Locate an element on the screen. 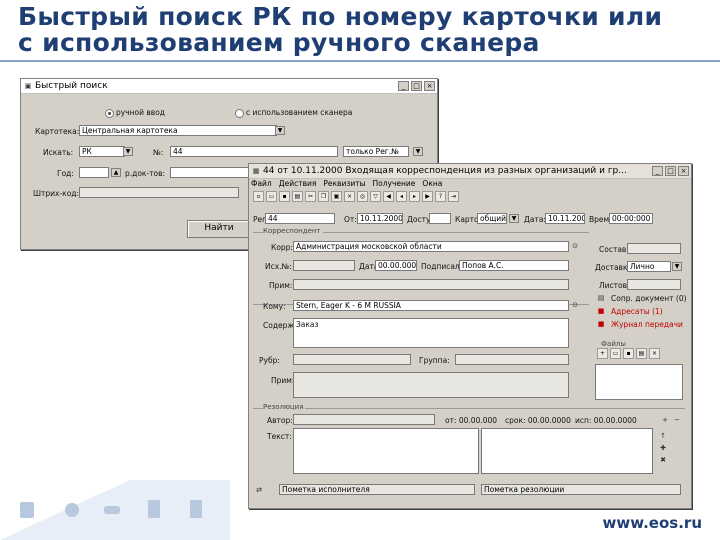 Image resolution: width=720 pixels, height=540 pixels. status-executor-field: Пометка исполнителя is located at coordinates (377, 489).